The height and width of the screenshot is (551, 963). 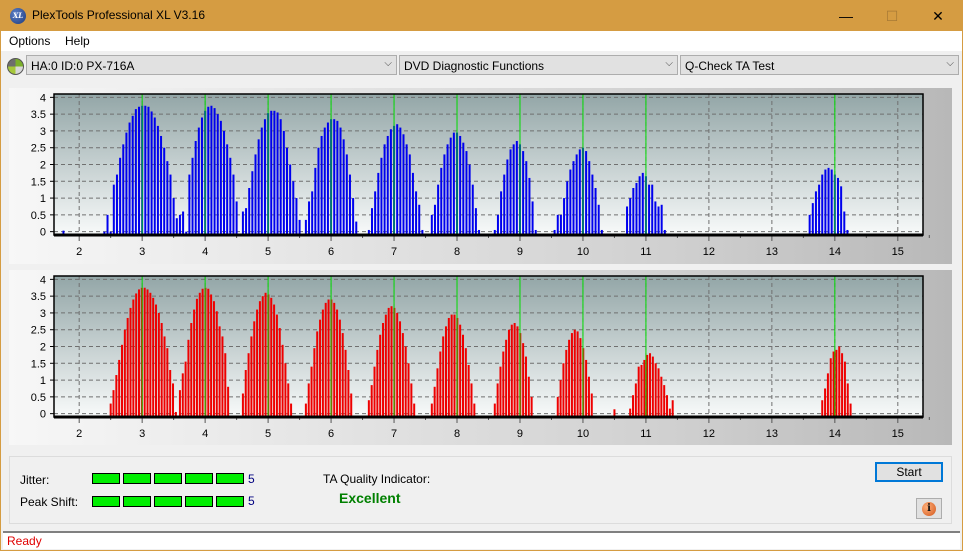 I want to click on jitter-meter-segment, so click(x=106, y=478).